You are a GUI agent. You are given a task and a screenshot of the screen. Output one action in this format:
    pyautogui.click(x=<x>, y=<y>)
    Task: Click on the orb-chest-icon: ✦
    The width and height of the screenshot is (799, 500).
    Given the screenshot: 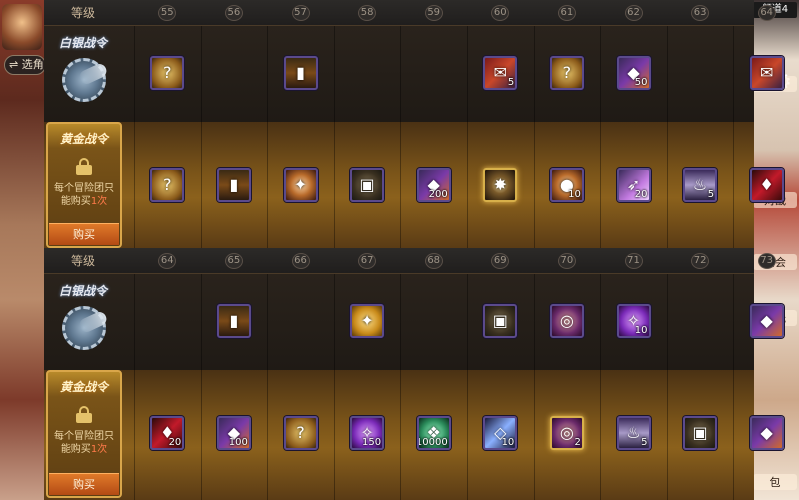 What is the action you would take?
    pyautogui.click(x=300, y=184)
    